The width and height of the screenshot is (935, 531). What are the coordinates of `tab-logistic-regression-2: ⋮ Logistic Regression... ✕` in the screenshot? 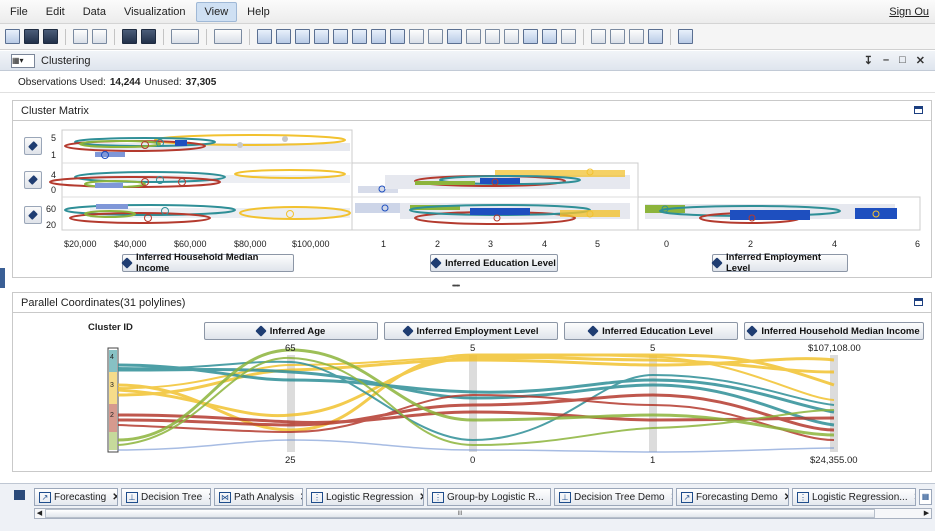 It's located at (854, 497).